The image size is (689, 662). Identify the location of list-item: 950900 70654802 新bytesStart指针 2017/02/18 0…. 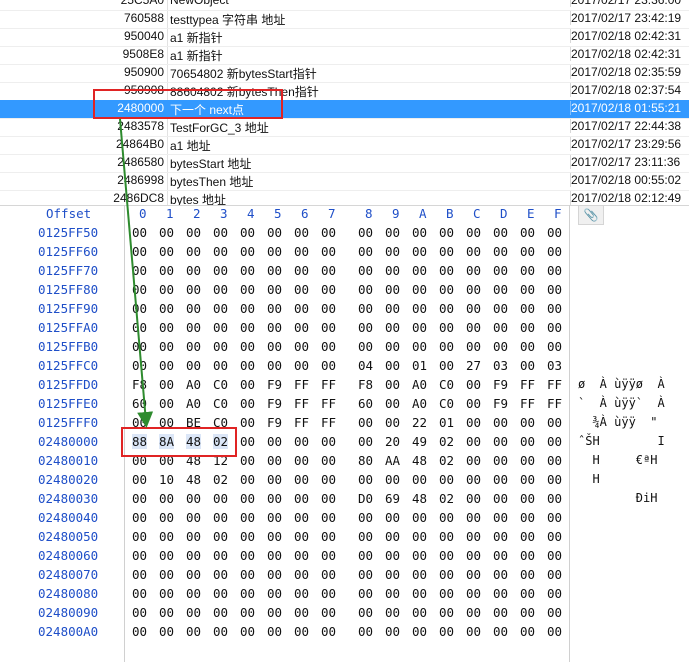
(344, 73).